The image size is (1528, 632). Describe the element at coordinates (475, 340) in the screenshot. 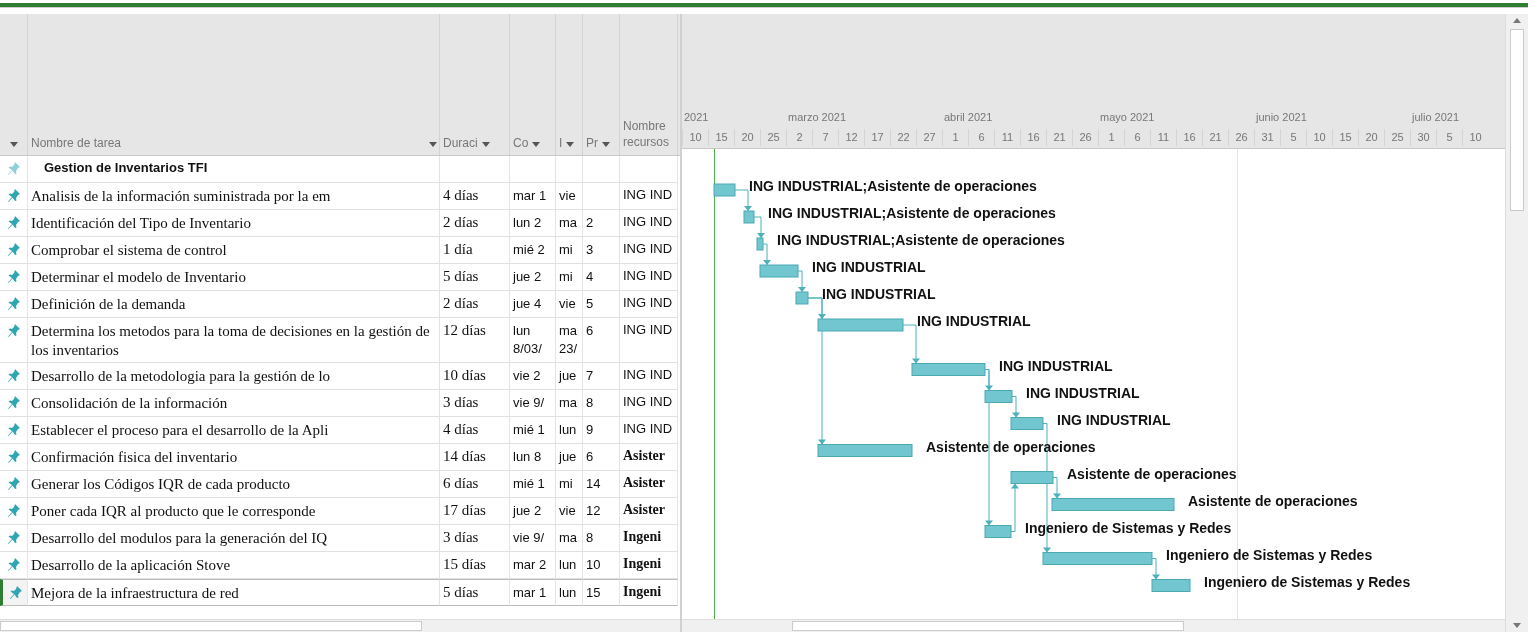

I see `duration-cell: 12 días` at that location.